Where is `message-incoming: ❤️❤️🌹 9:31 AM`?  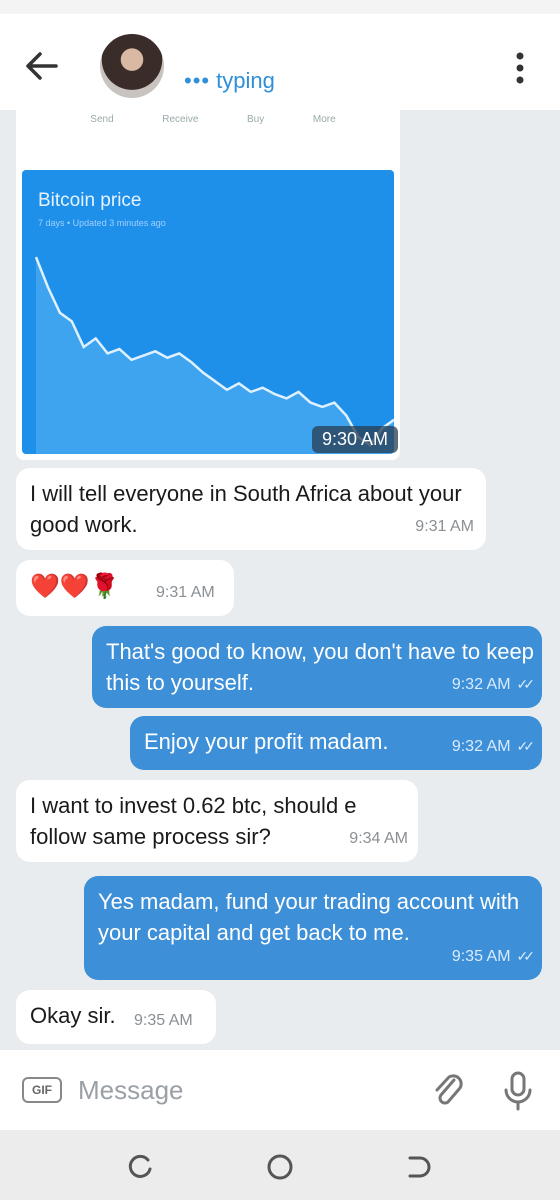
message-incoming: ❤️❤️🌹 9:31 AM is located at coordinates (125, 588).